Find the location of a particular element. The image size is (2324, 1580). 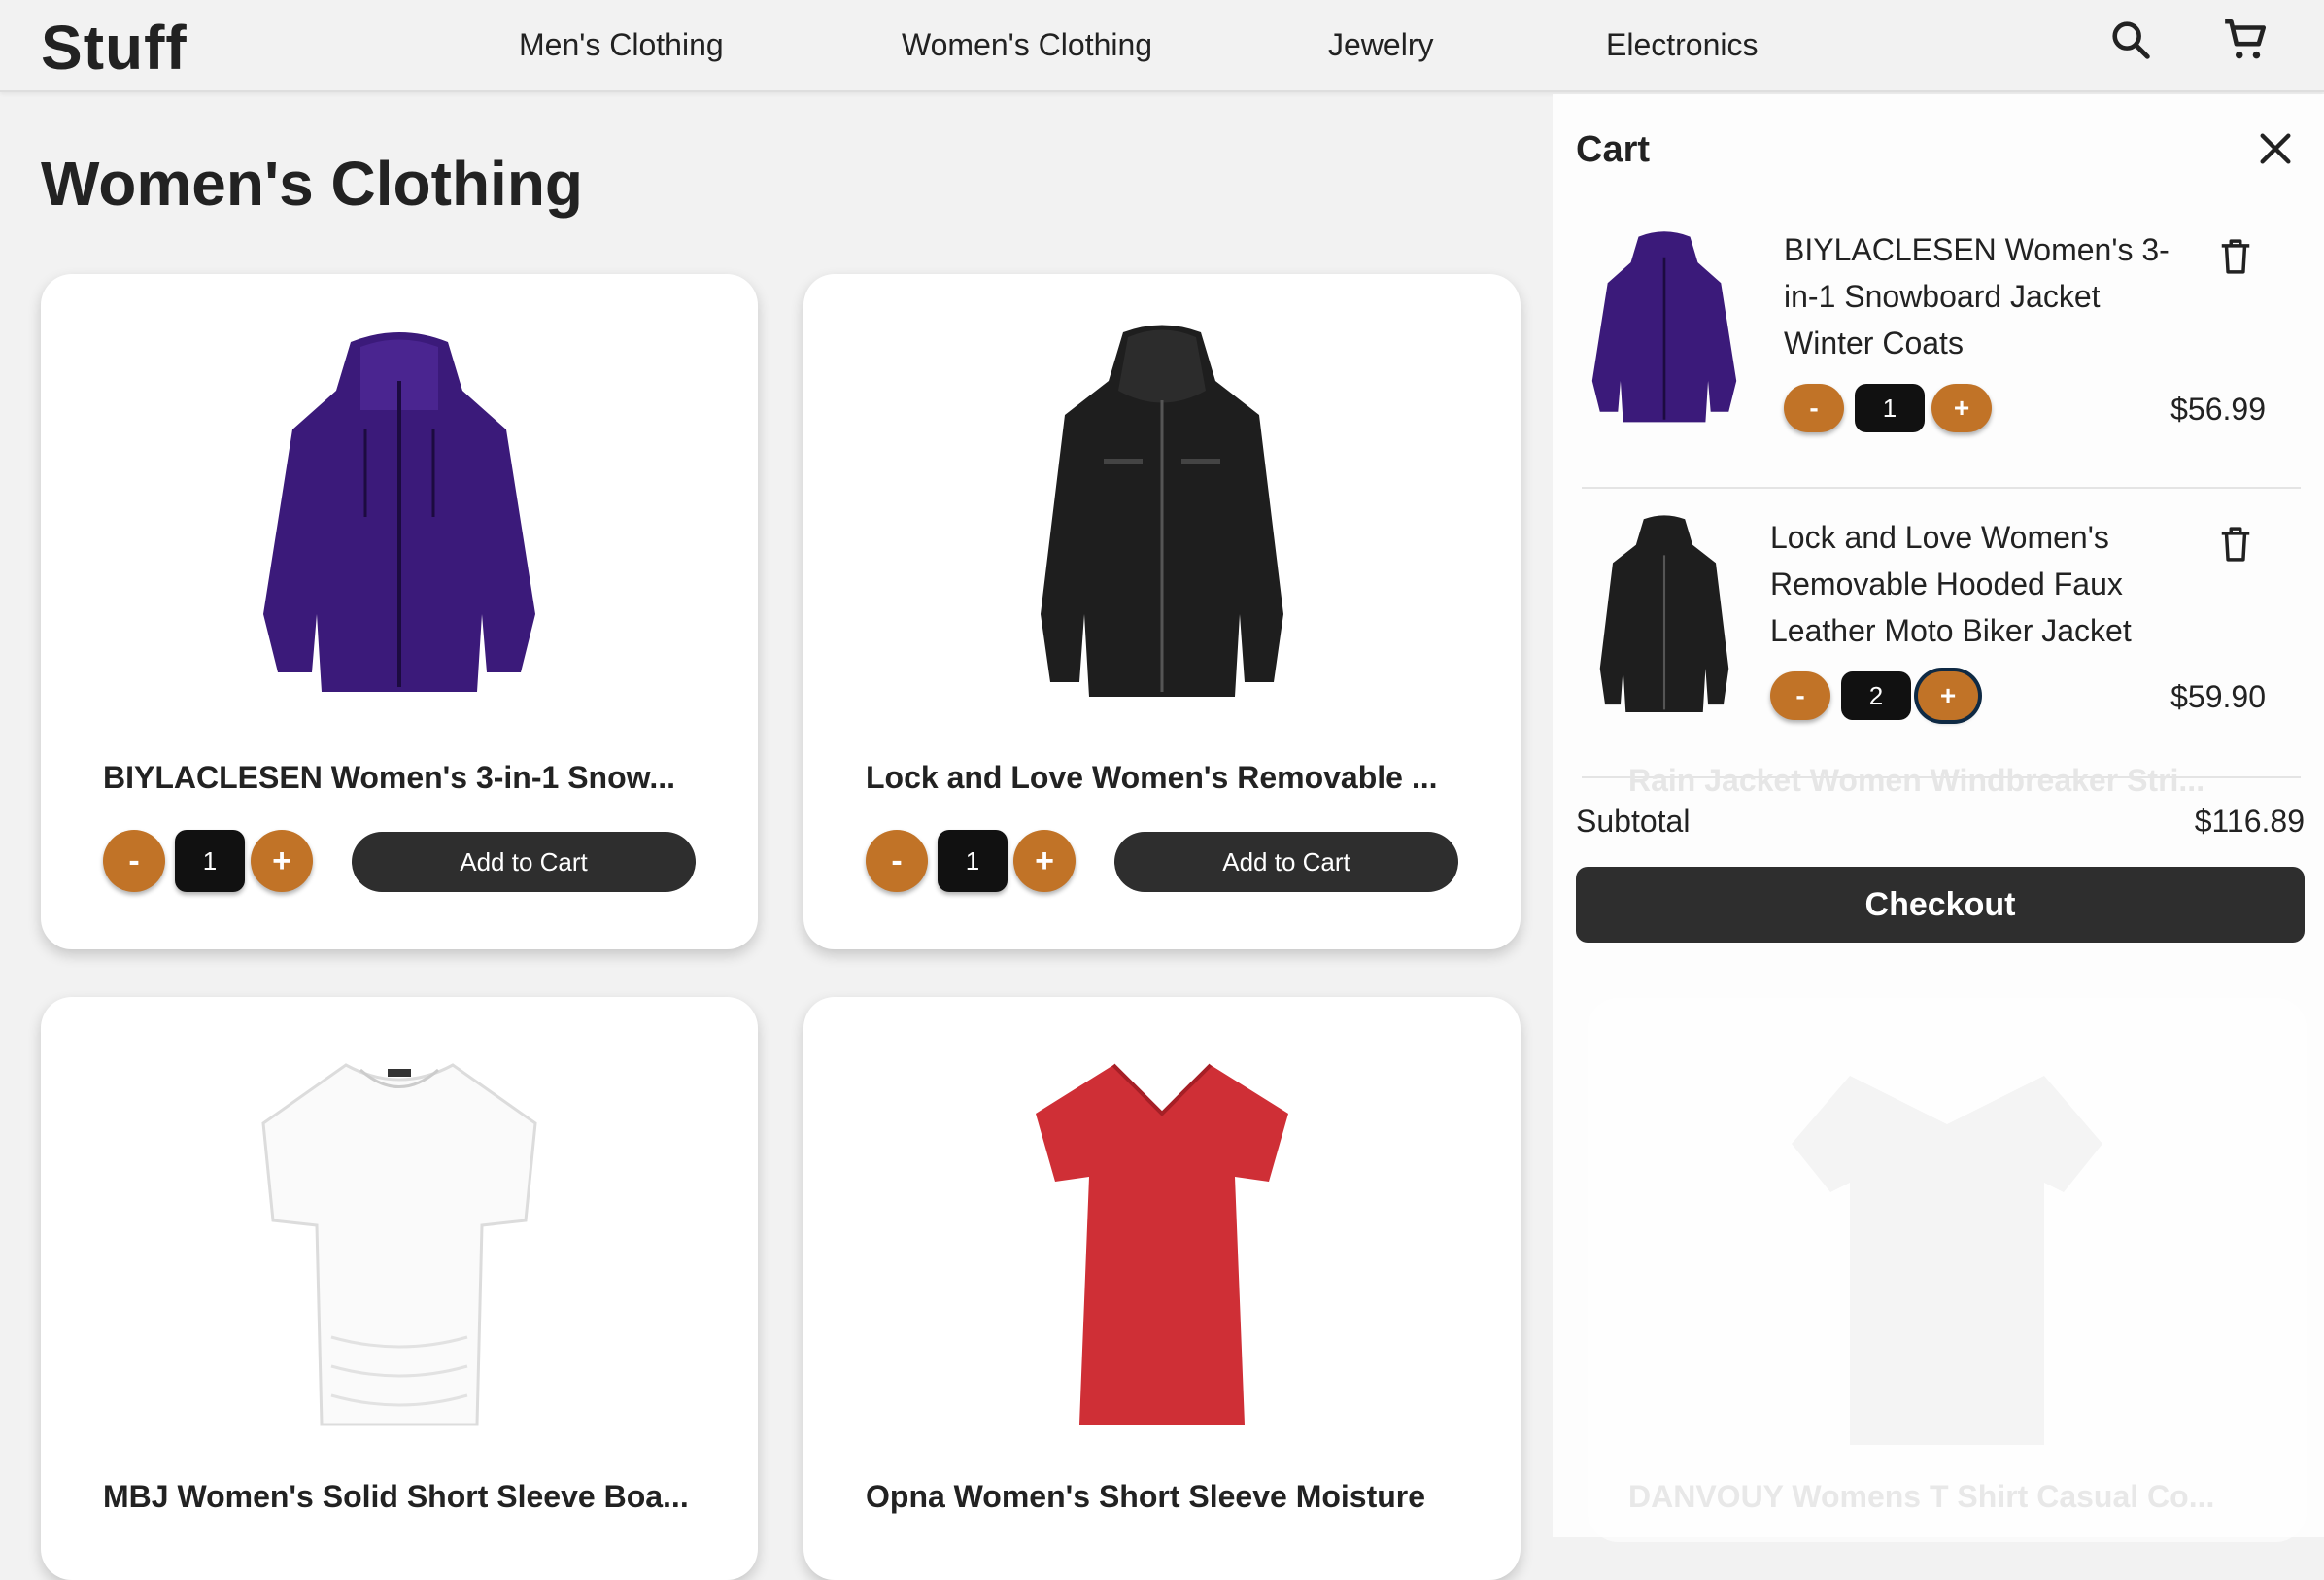

product-card: Opna Women's Short Sleeve Moisture is located at coordinates (1162, 1288).